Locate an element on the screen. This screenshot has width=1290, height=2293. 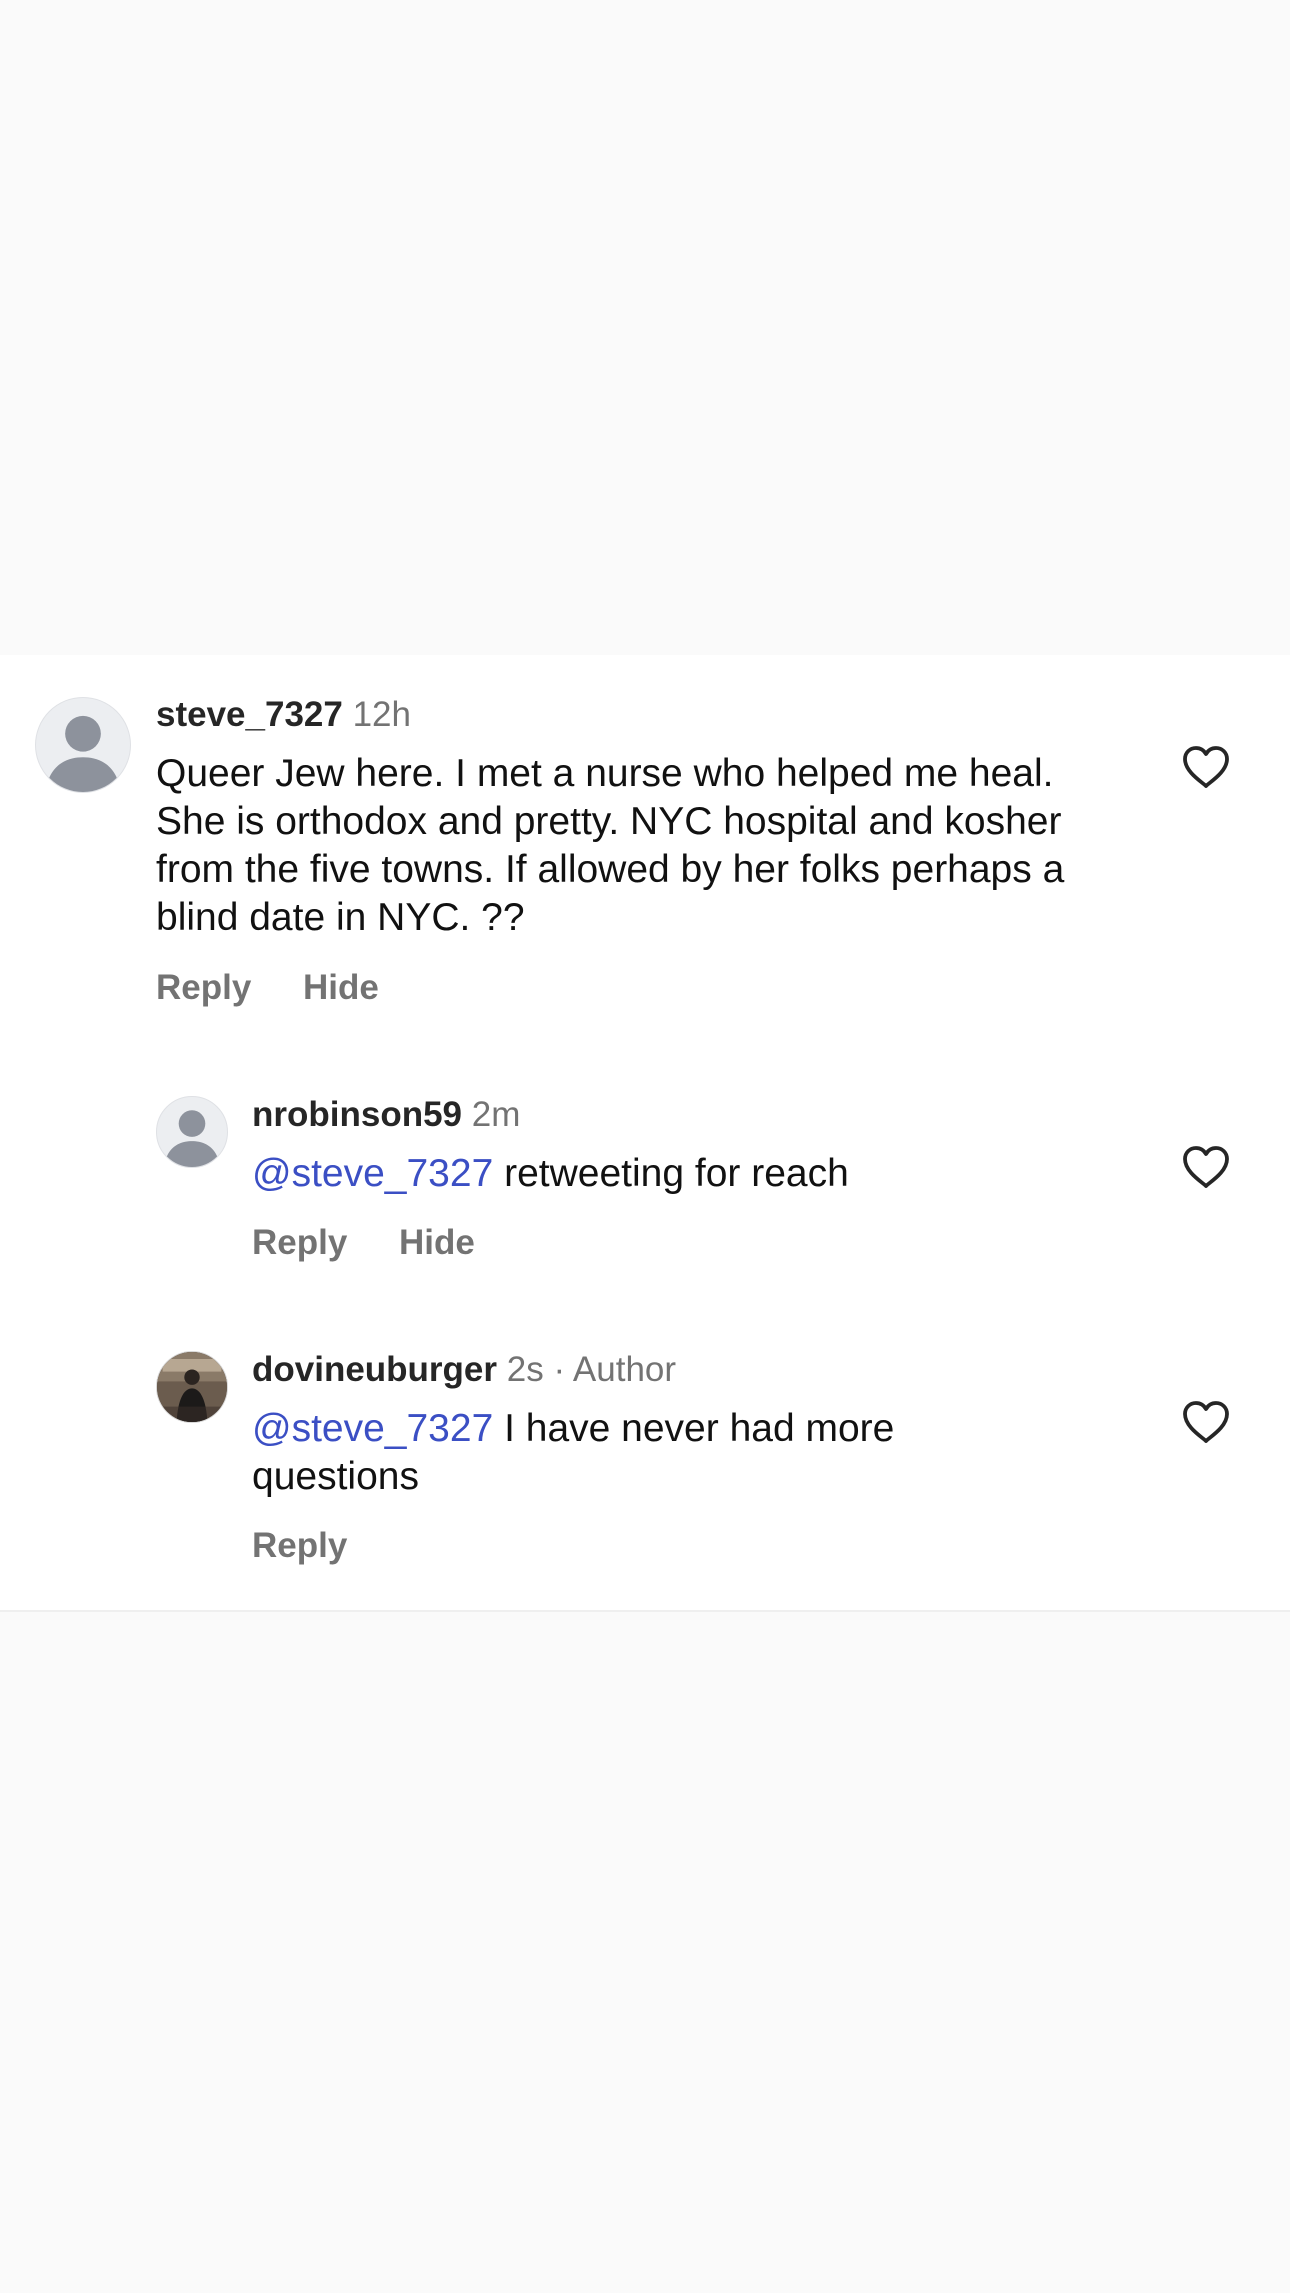
photo-avatar-icon is located at coordinates (192, 1387).